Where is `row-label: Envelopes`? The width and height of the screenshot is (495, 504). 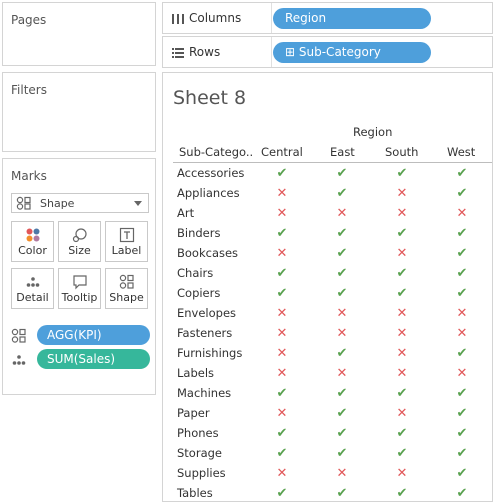 row-label: Envelopes is located at coordinates (206, 313).